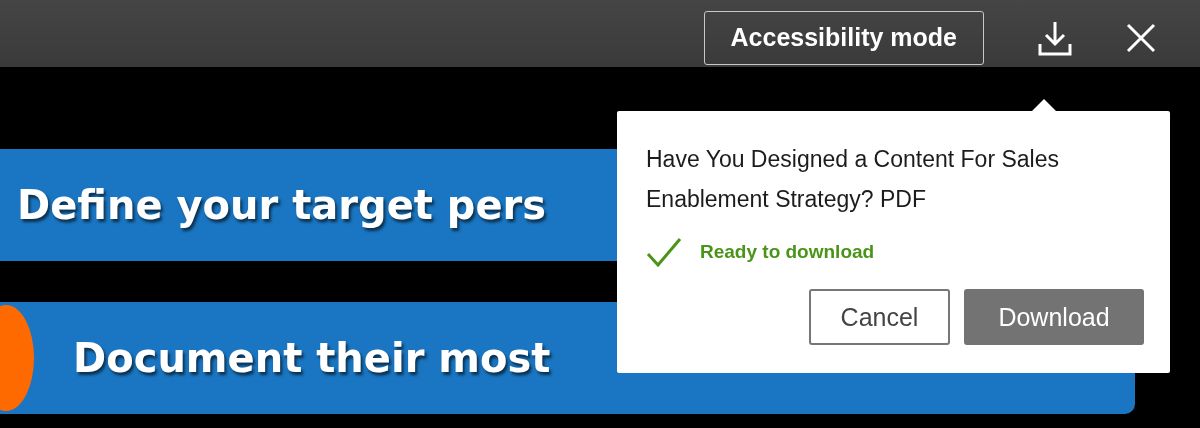  Describe the element at coordinates (664, 252) in the screenshot. I see `checkmark-icon` at that location.